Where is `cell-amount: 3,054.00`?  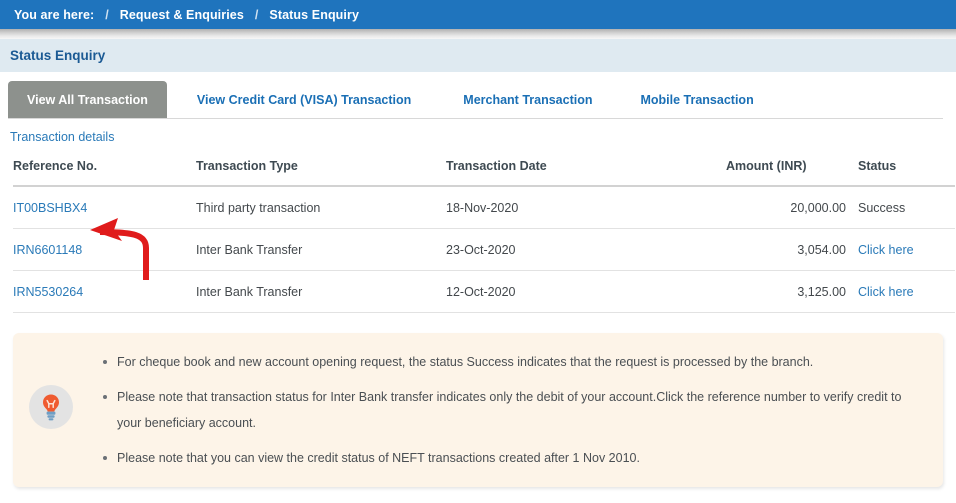 cell-amount: 3,054.00 is located at coordinates (786, 249).